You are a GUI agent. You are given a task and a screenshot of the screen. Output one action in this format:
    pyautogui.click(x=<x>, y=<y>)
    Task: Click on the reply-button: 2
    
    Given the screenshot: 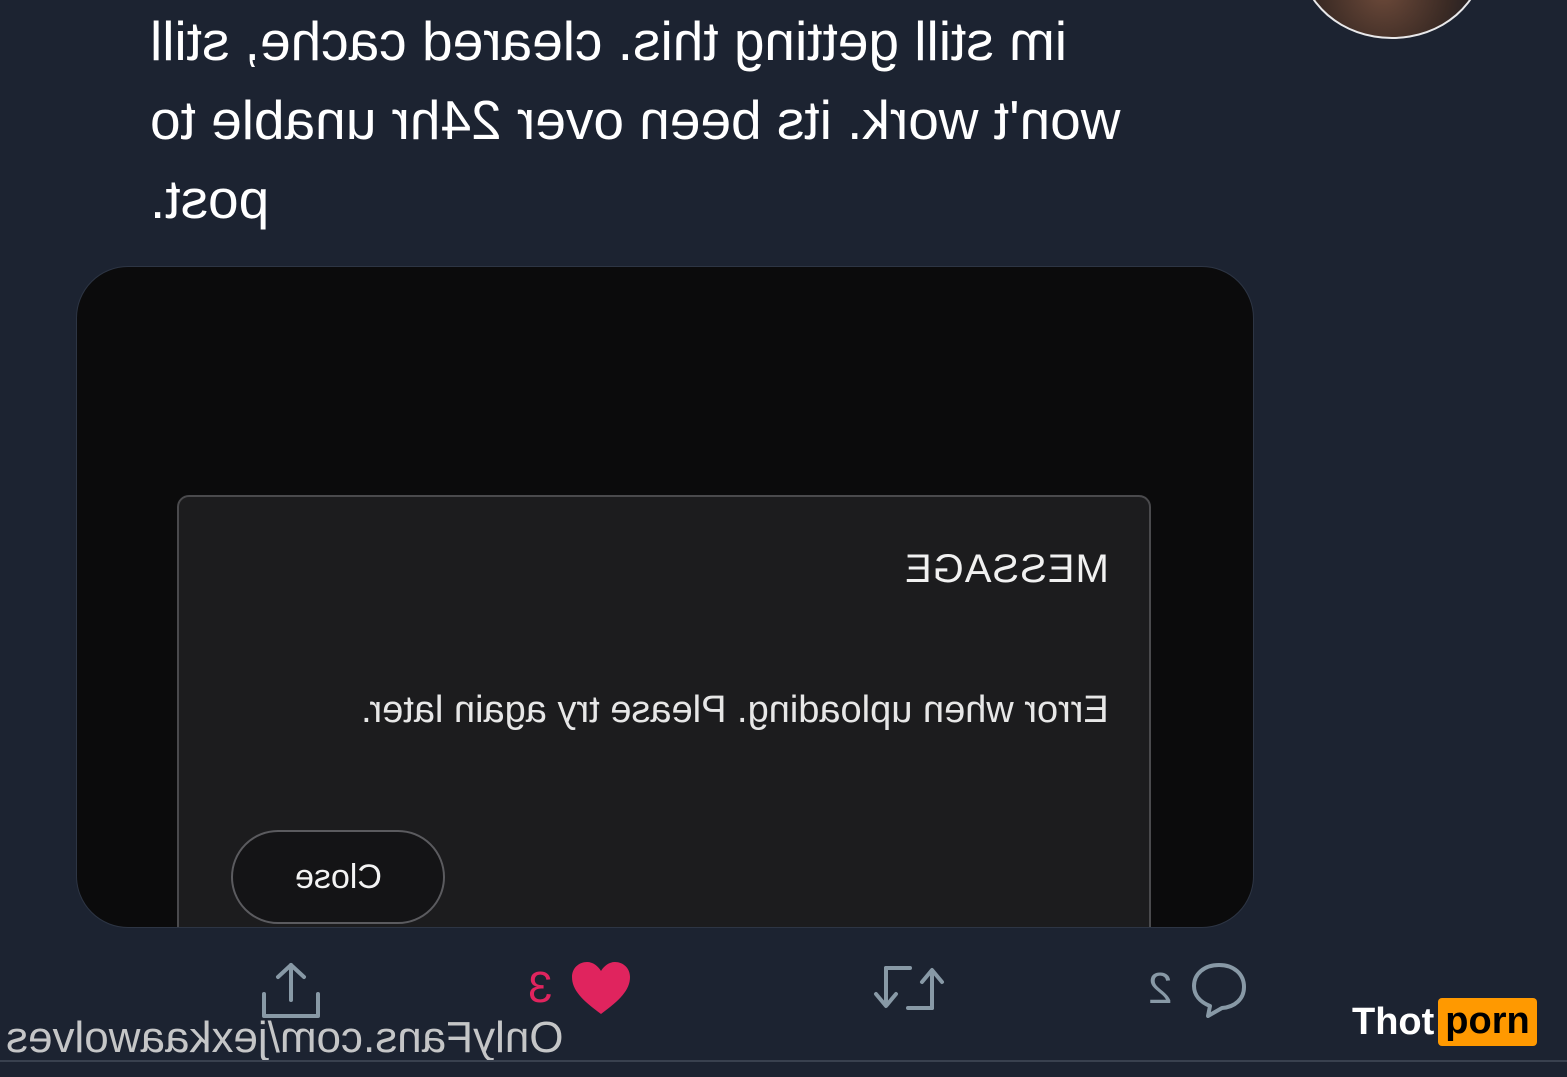 What is the action you would take?
    pyautogui.click(x=1198, y=989)
    